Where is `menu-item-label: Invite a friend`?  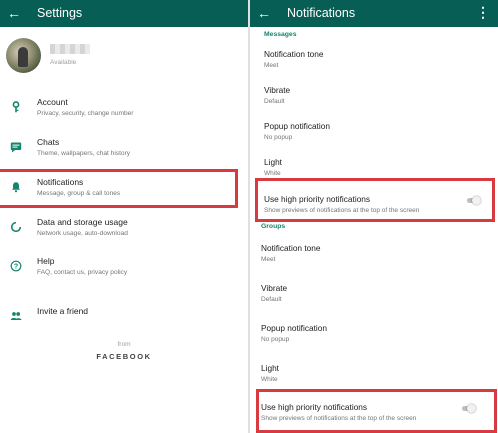 menu-item-label: Invite a friend is located at coordinates (63, 311).